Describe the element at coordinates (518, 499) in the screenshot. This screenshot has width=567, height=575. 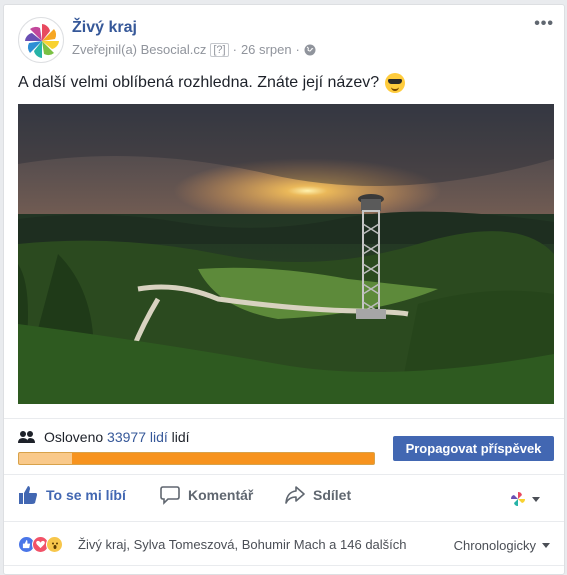
I see `page-pinwheel-icon` at that location.